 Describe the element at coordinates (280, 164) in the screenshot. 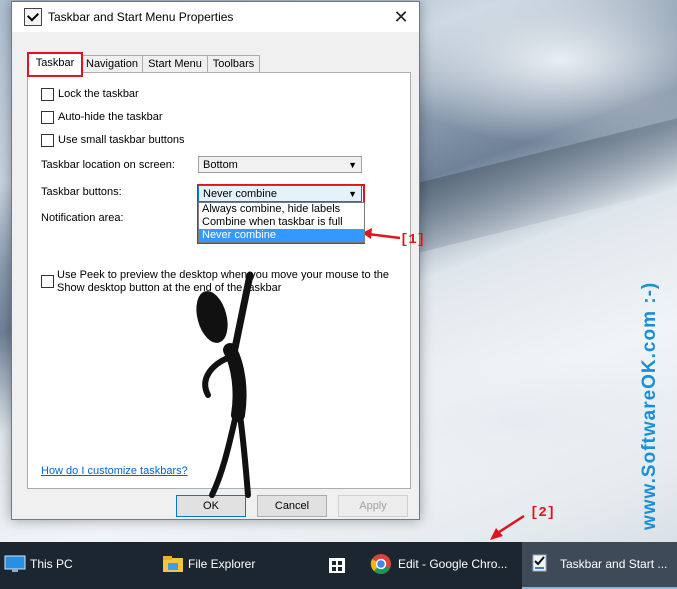

I see `location-select: Bottom ▼` at that location.